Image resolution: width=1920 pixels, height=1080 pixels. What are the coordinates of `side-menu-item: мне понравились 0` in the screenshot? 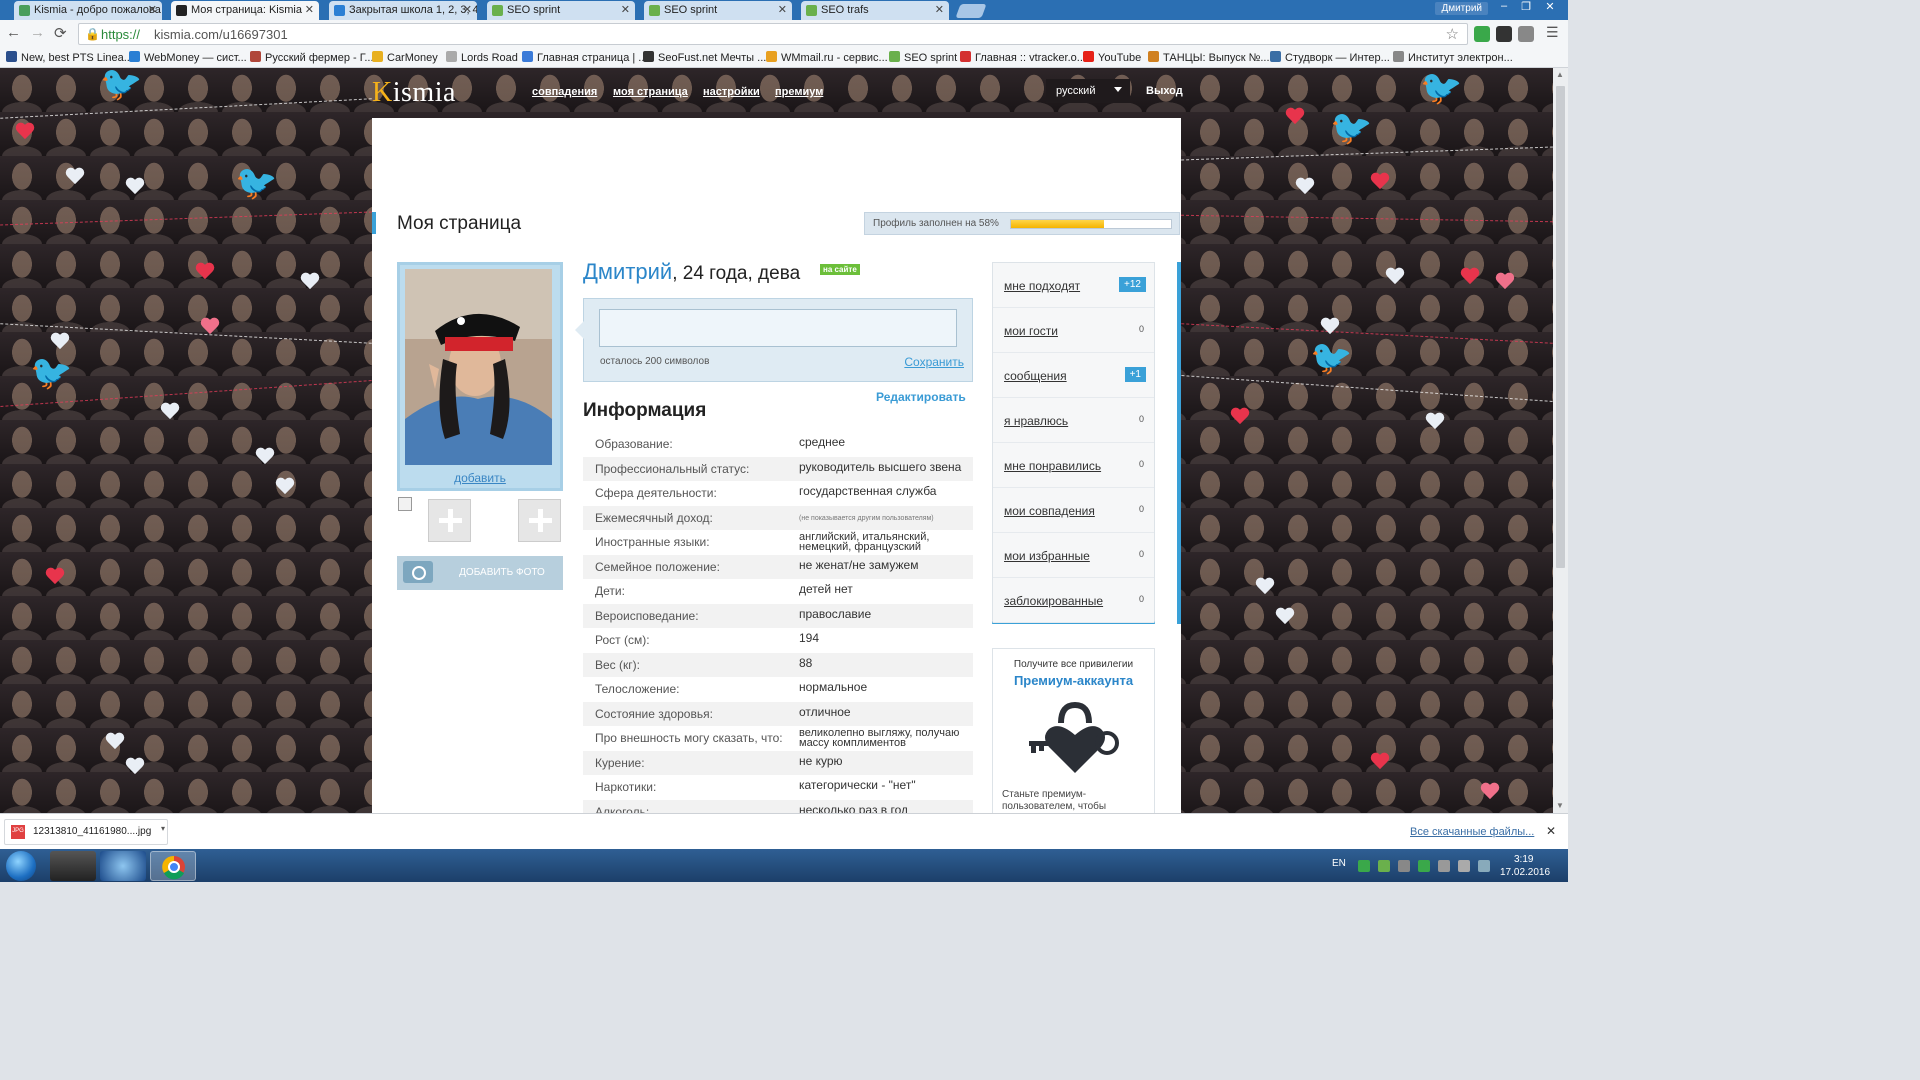 It's located at (1073, 465).